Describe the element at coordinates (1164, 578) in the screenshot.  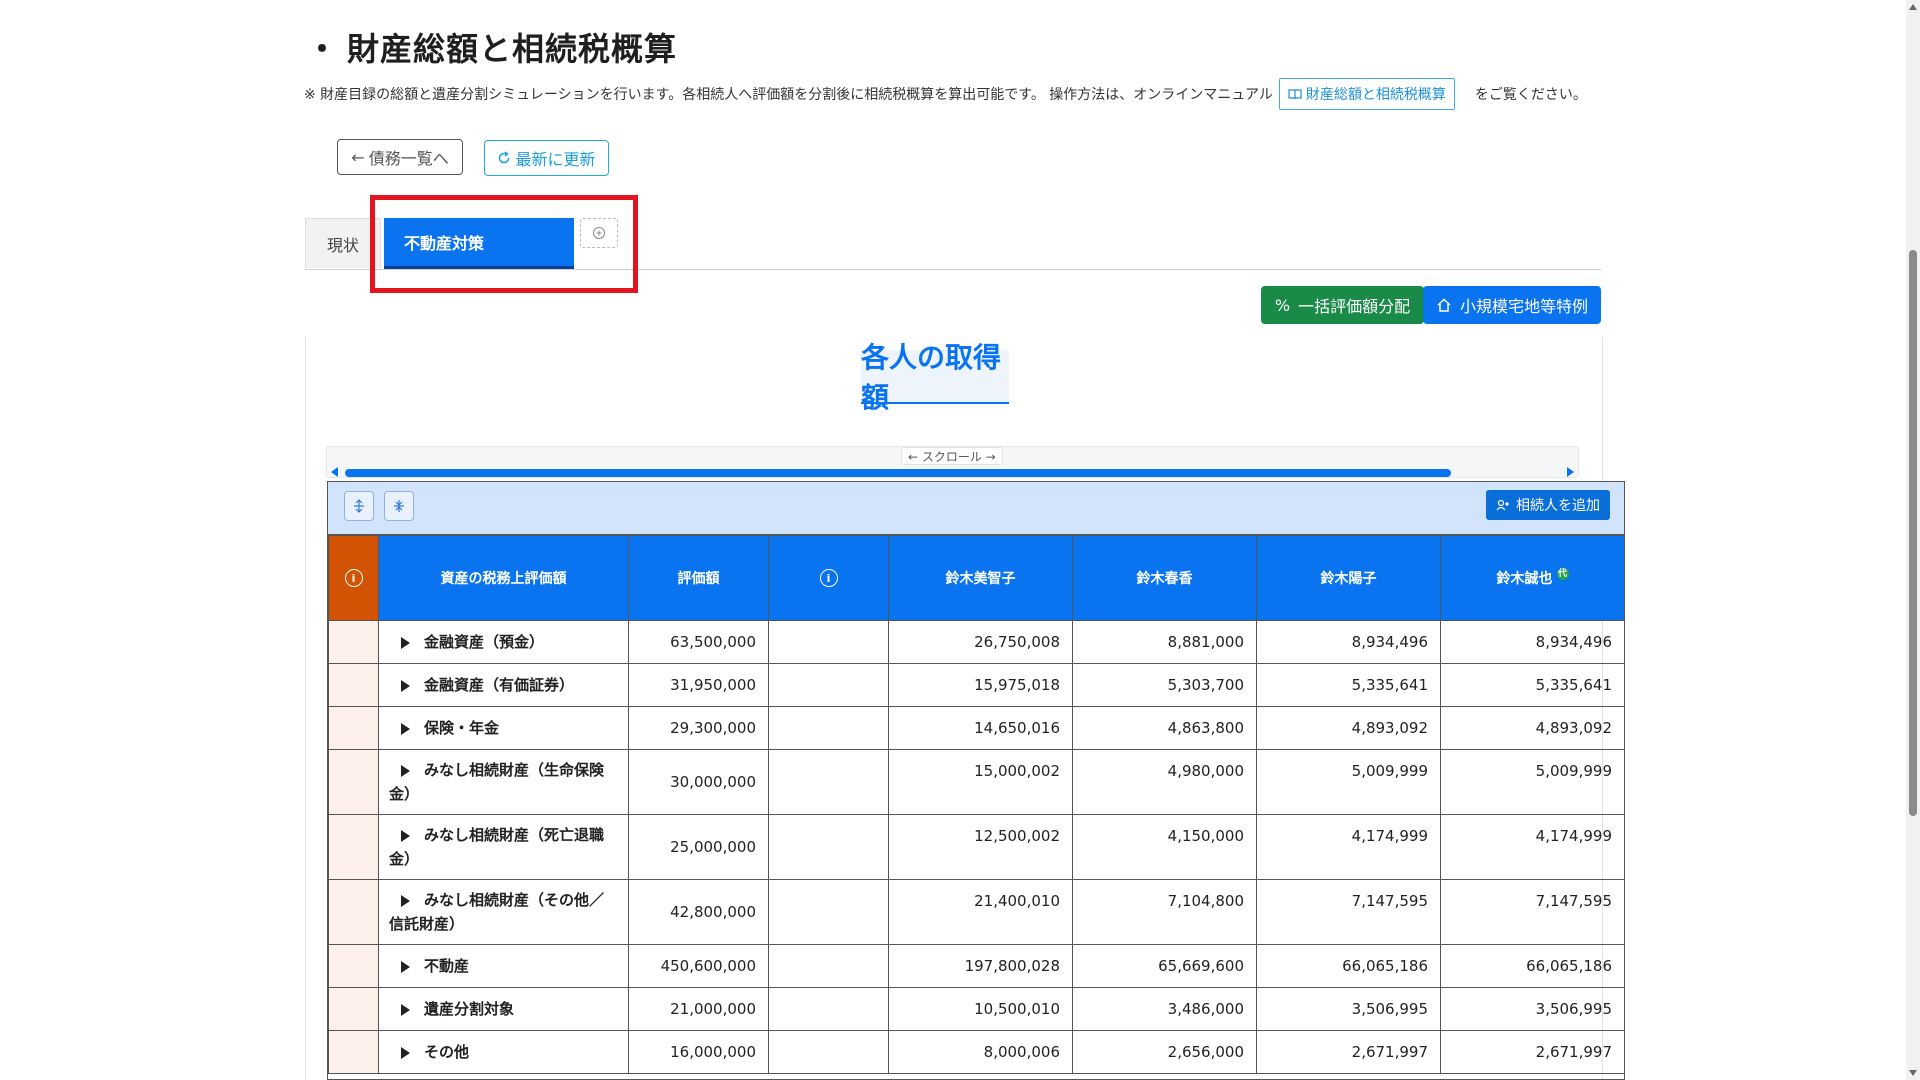
I see `heir-column-header: 鈴木春香` at that location.